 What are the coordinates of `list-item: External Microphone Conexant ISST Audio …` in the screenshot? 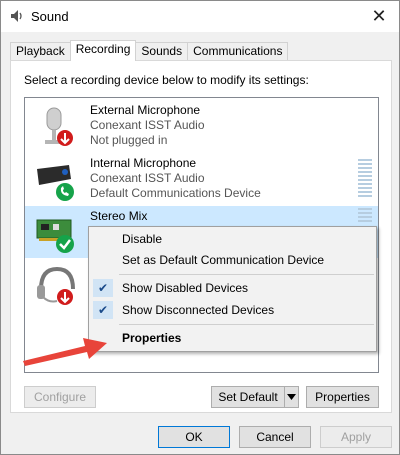 It's located at (201, 126).